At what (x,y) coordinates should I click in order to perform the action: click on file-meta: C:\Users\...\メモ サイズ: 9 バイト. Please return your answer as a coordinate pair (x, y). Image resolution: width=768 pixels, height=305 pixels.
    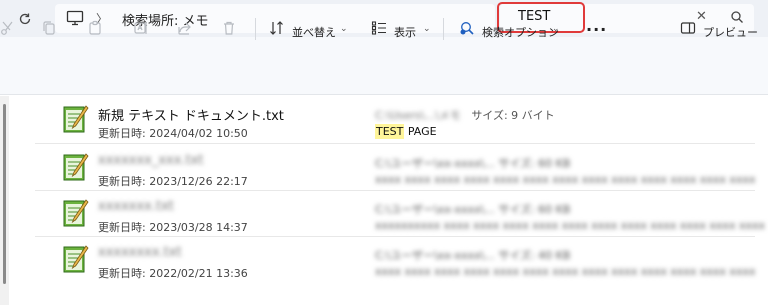
    Looking at the image, I should click on (465, 115).